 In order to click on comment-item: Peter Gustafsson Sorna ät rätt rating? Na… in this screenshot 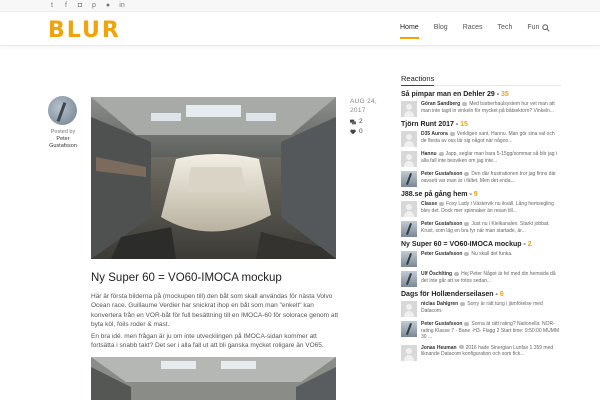, I will do `click(481, 331)`.